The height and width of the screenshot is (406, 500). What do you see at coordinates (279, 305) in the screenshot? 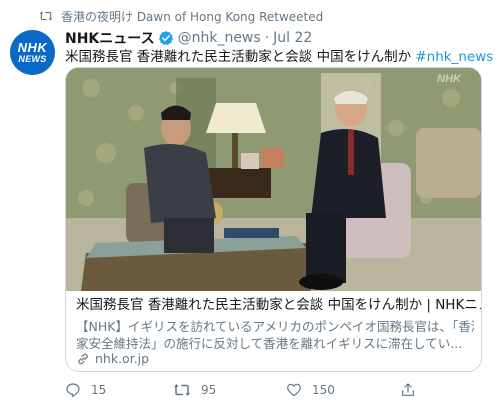
I see `card-title: 米国務長官 香港離れた民主活動家と会談 中国をけん制か | NHKニュース` at bounding box center [279, 305].